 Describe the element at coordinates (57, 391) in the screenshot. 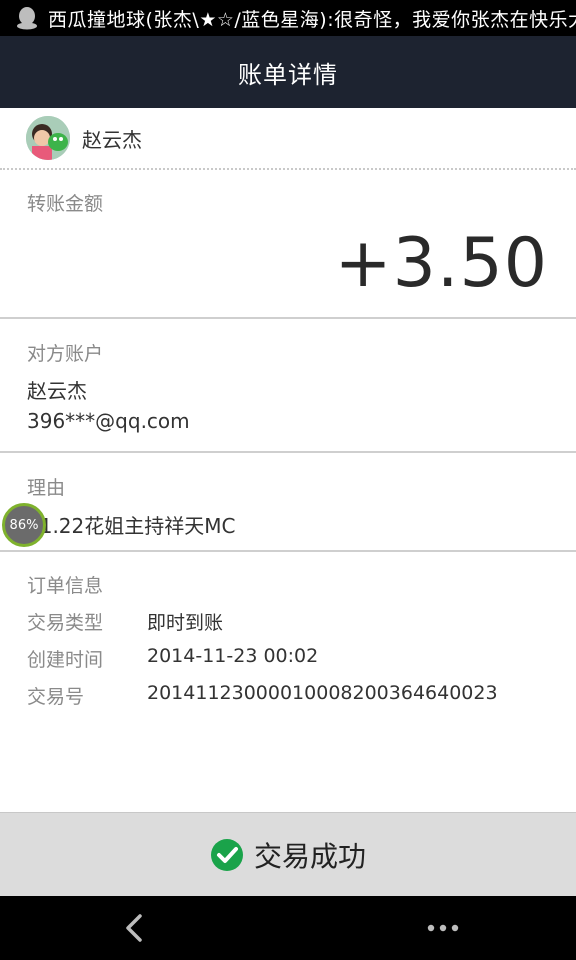

I see `counterparty-name: 赵云杰` at that location.